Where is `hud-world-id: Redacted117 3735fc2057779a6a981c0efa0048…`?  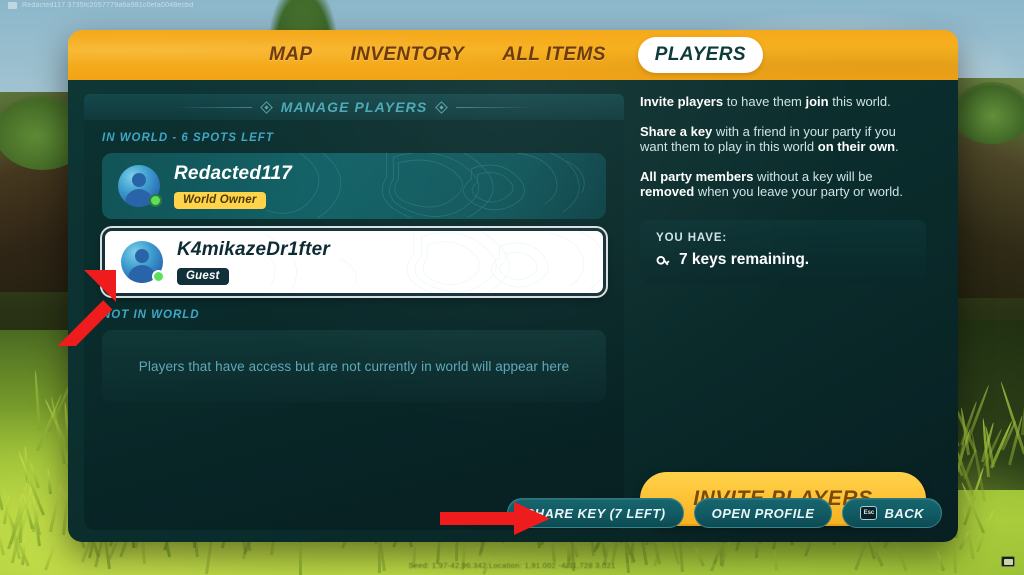 hud-world-id: Redacted117 3735fc2057779a6a981c0efa0048… is located at coordinates (100, 5).